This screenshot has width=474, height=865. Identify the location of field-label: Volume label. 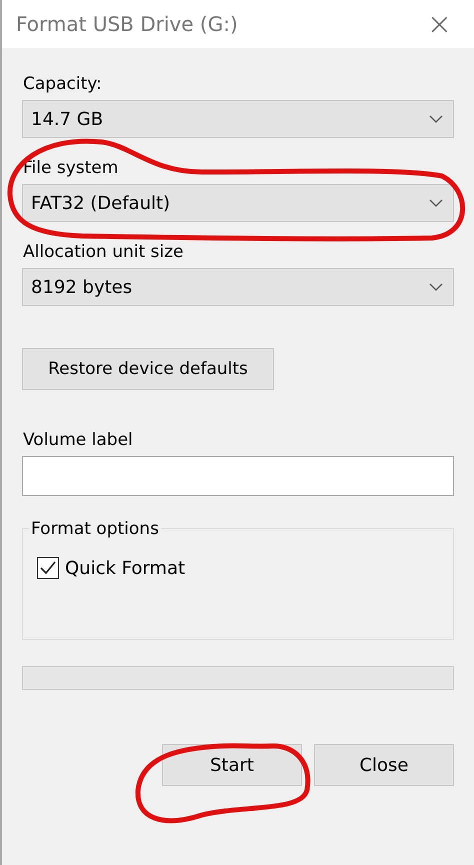
(78, 440).